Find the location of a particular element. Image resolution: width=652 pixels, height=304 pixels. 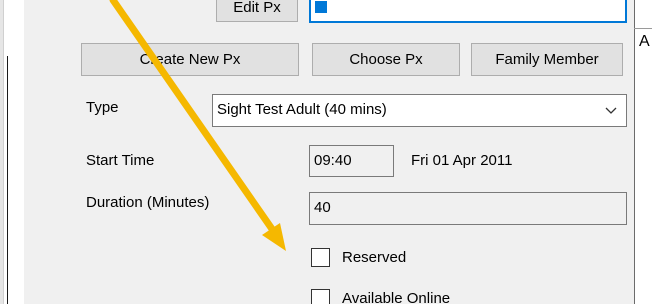

chevron-down-icon is located at coordinates (611, 110).